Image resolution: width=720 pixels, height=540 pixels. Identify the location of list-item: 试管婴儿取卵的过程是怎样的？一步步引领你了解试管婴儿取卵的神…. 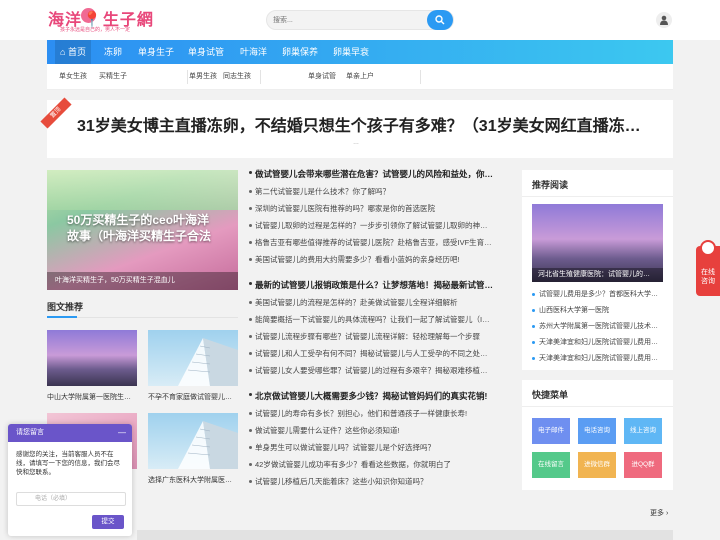
(379, 225).